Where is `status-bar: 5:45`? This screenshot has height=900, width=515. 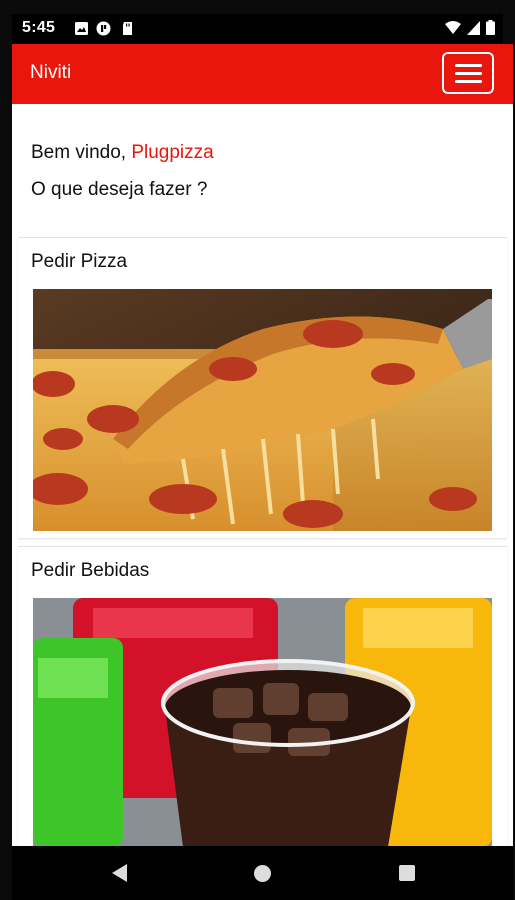
status-bar: 5:45 is located at coordinates (257, 29).